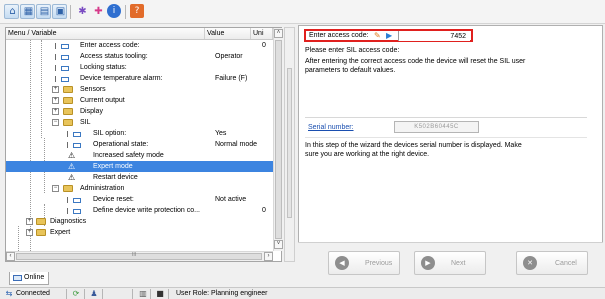 Image resolution: width=605 pixels, height=299 pixels. What do you see at coordinates (302, 12) in the screenshot?
I see `toolbar: ⌂ ▦ ▤ ▣ ✱ ✚ i ?` at bounding box center [302, 12].